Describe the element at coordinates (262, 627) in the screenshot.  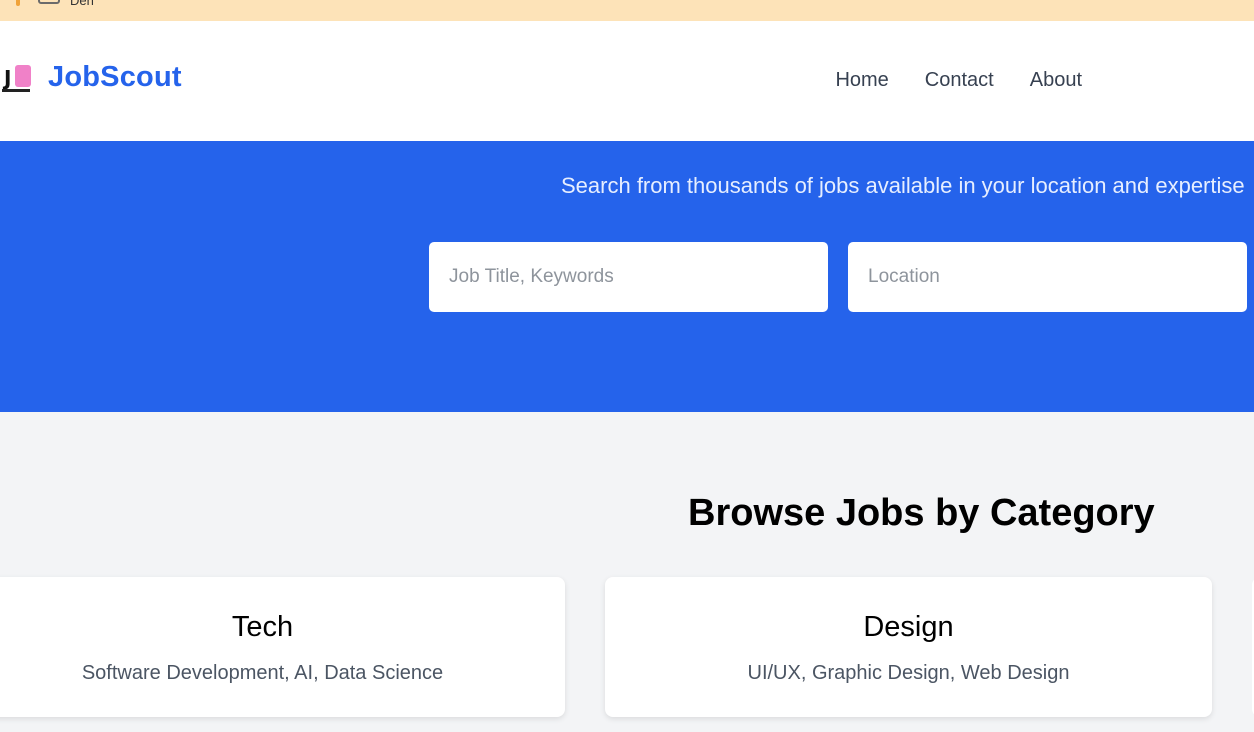
I see `category-name: Tech` at that location.